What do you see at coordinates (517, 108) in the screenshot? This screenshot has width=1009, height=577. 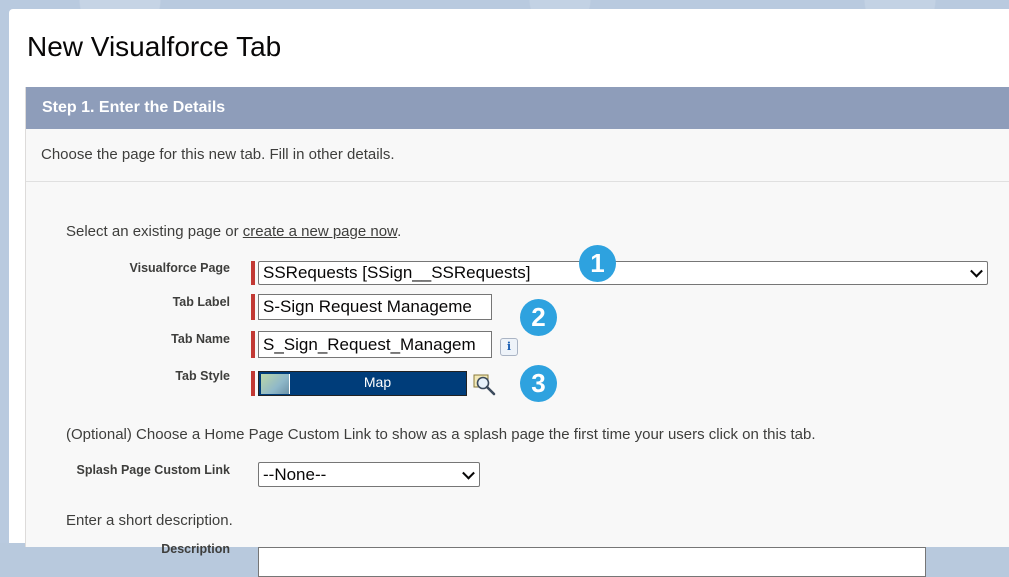 I see `step-header: Step 1. Enter the Details` at bounding box center [517, 108].